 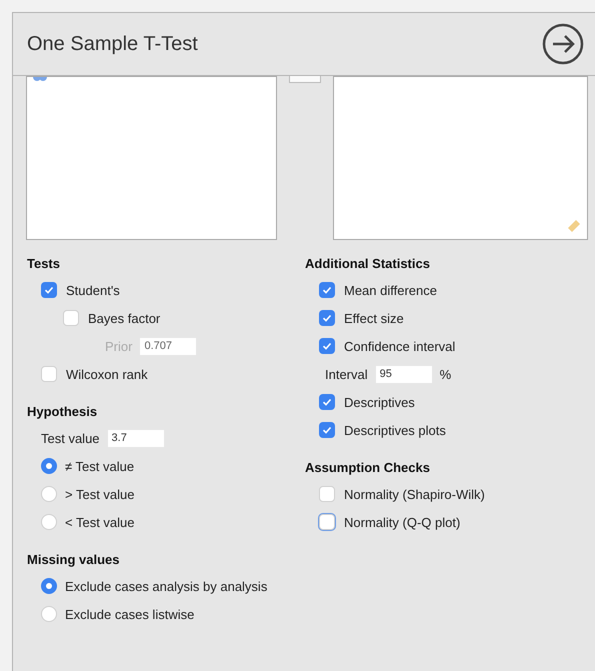 What do you see at coordinates (390, 290) in the screenshot?
I see `checkbox-label: Mean difference` at bounding box center [390, 290].